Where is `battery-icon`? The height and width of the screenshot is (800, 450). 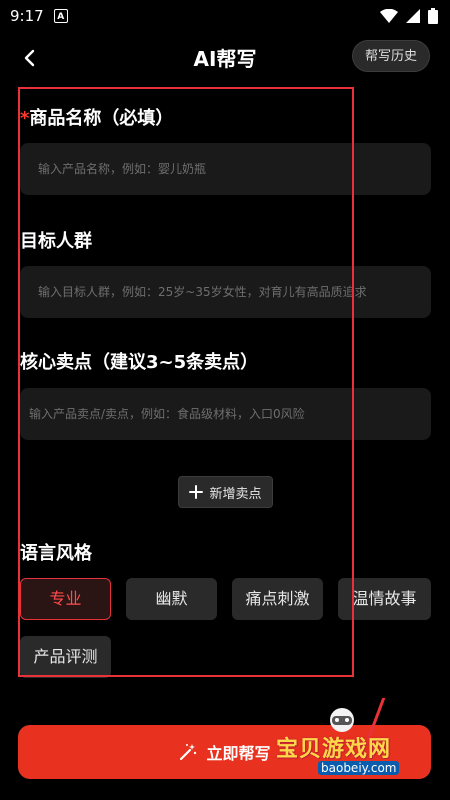 battery-icon is located at coordinates (433, 16).